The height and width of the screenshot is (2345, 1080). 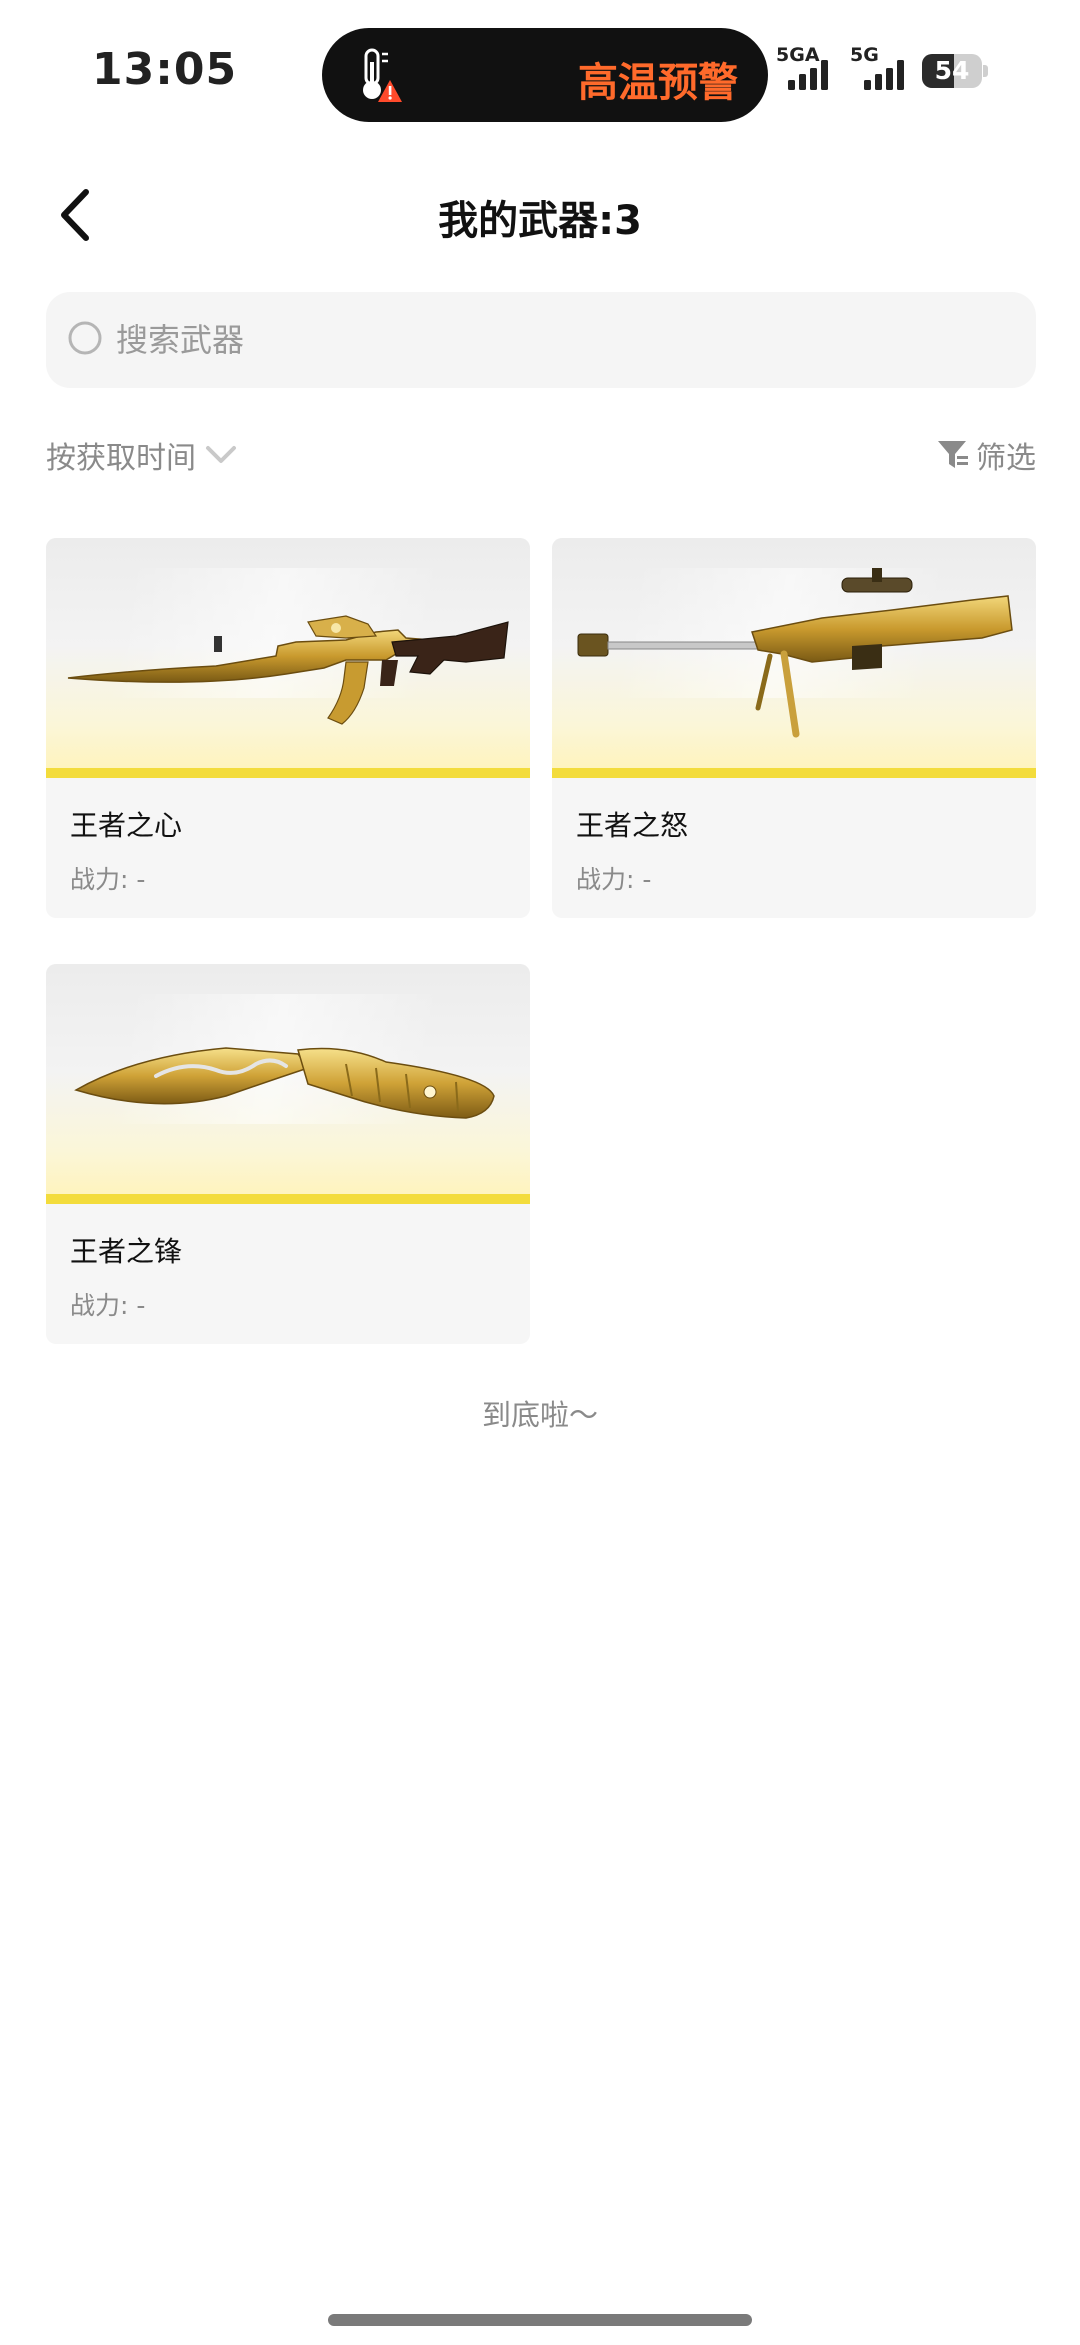 I want to click on sort-label: 按获取时间, so click(x=121, y=458).